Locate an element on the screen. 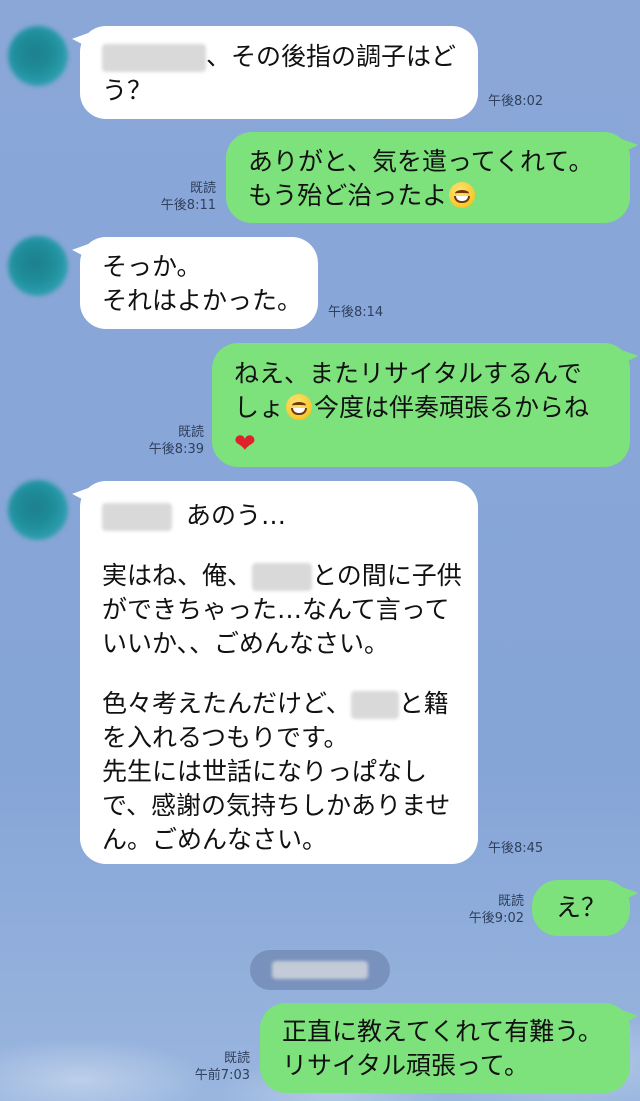 Image resolution: width=640 pixels, height=1101 pixels. incoming-message-bubble: 、その後指の調子はど う？ is located at coordinates (279, 72).